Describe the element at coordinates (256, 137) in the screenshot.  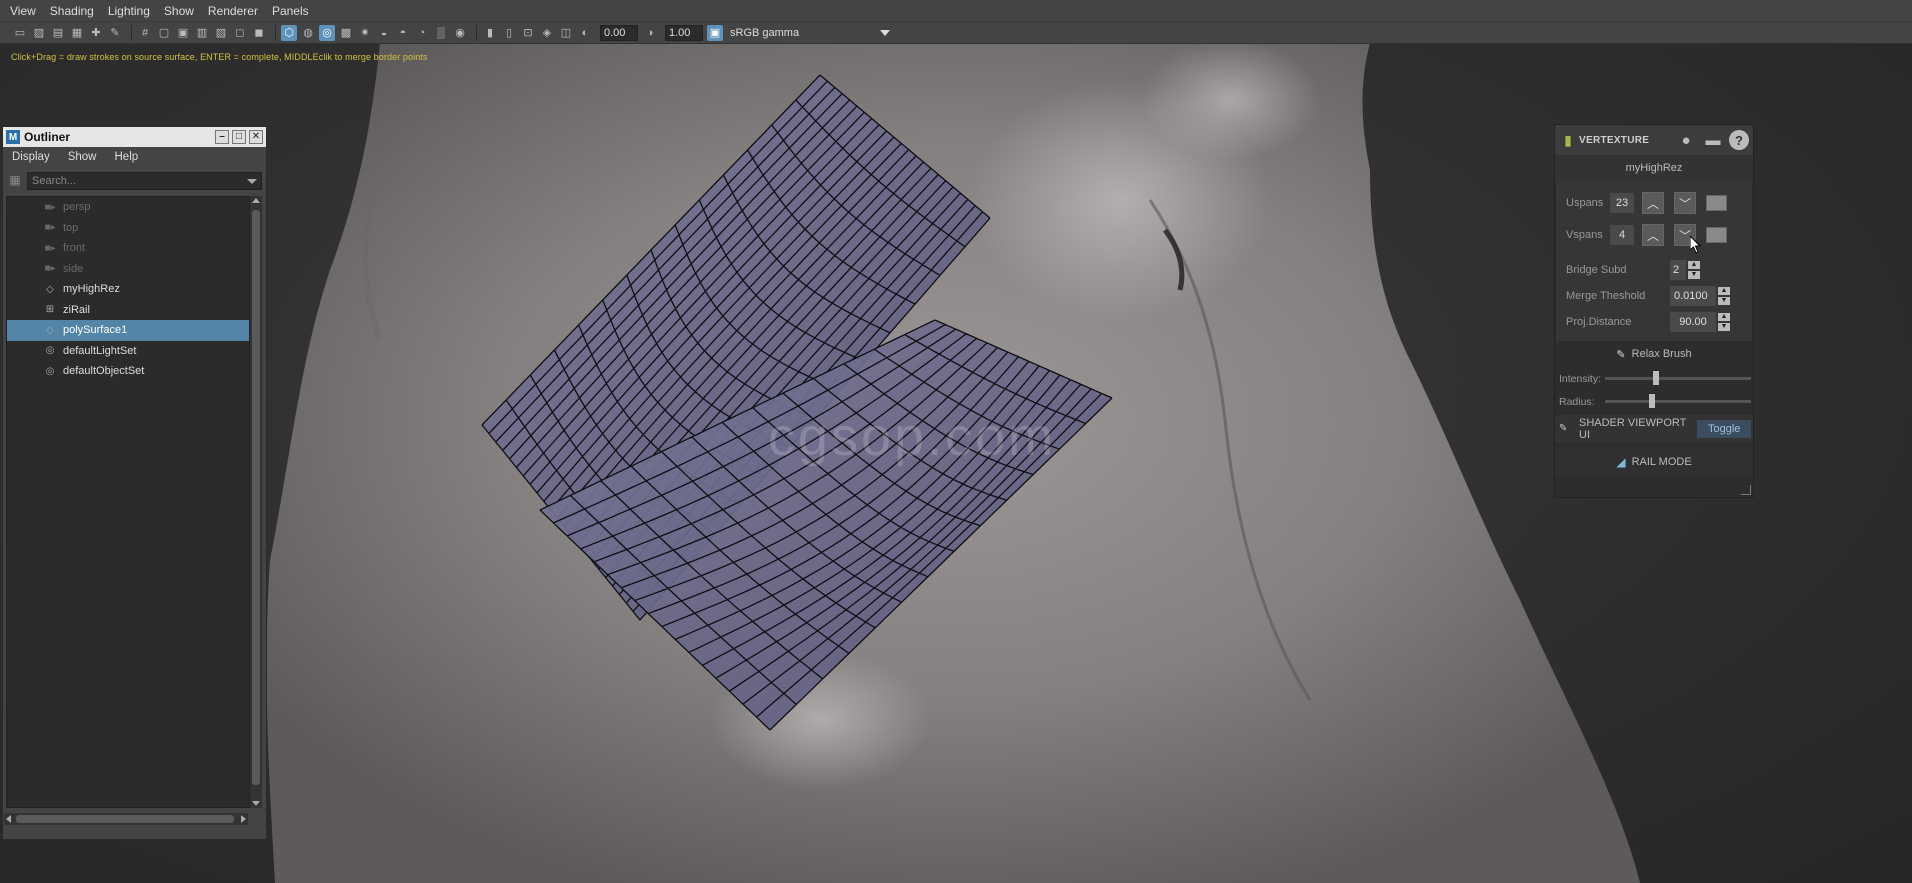
I see `close-icon: ✕` at that location.